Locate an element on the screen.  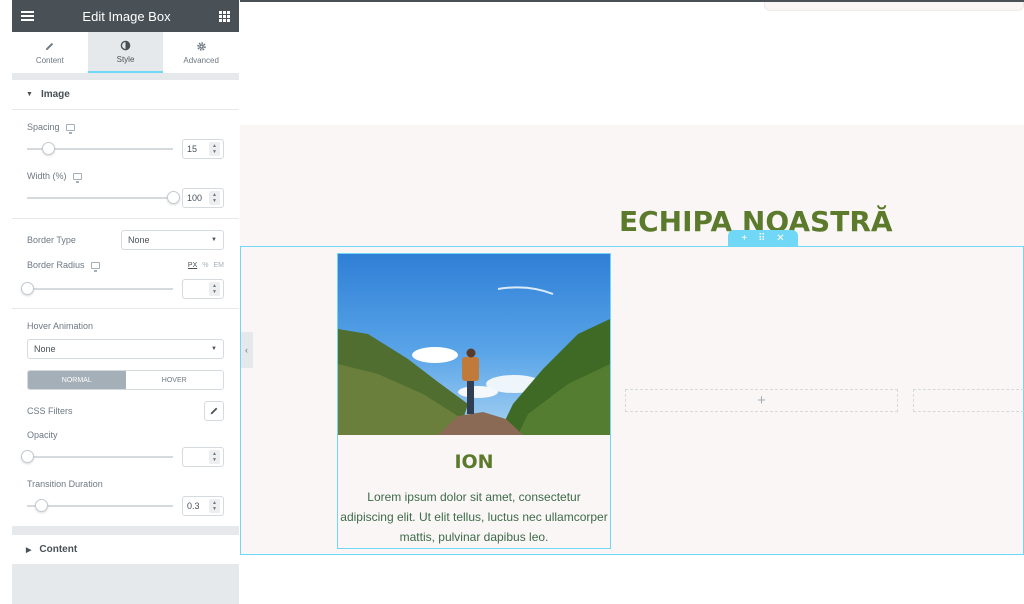
border-type-label: Border Type is located at coordinates (51, 240).